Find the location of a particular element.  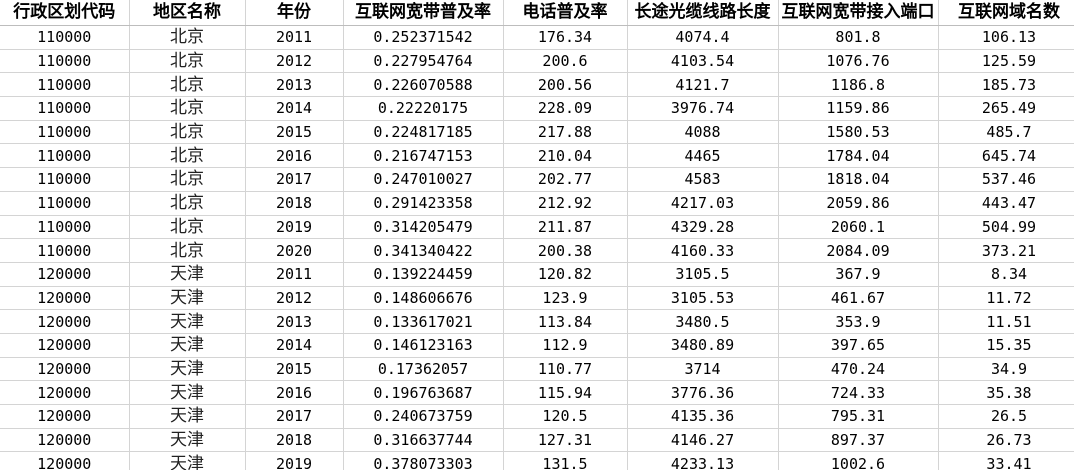

cell-broadband-ports: 367.9 is located at coordinates (858, 274).